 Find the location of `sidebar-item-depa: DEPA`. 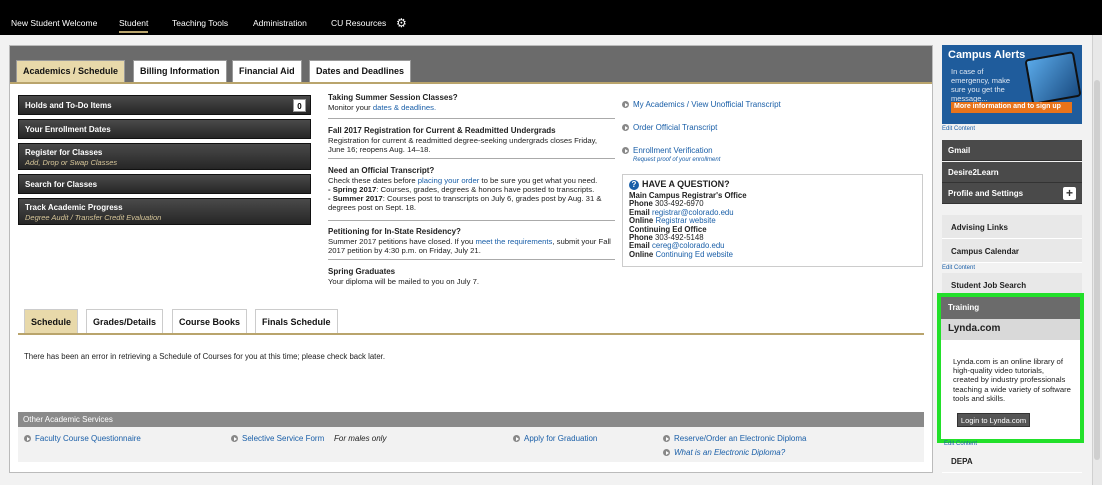

sidebar-item-depa: DEPA is located at coordinates (1012, 461).